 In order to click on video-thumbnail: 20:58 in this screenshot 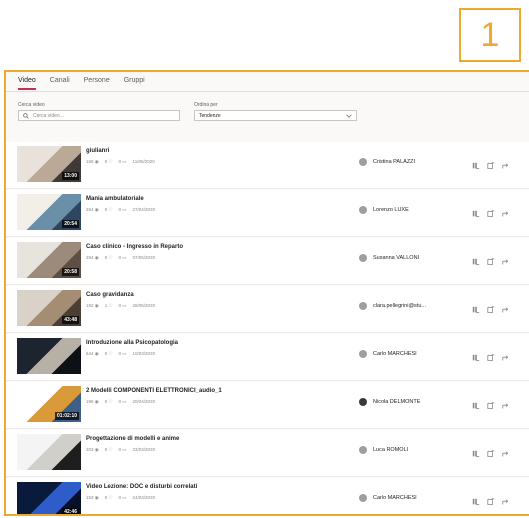, I will do `click(49, 260)`.